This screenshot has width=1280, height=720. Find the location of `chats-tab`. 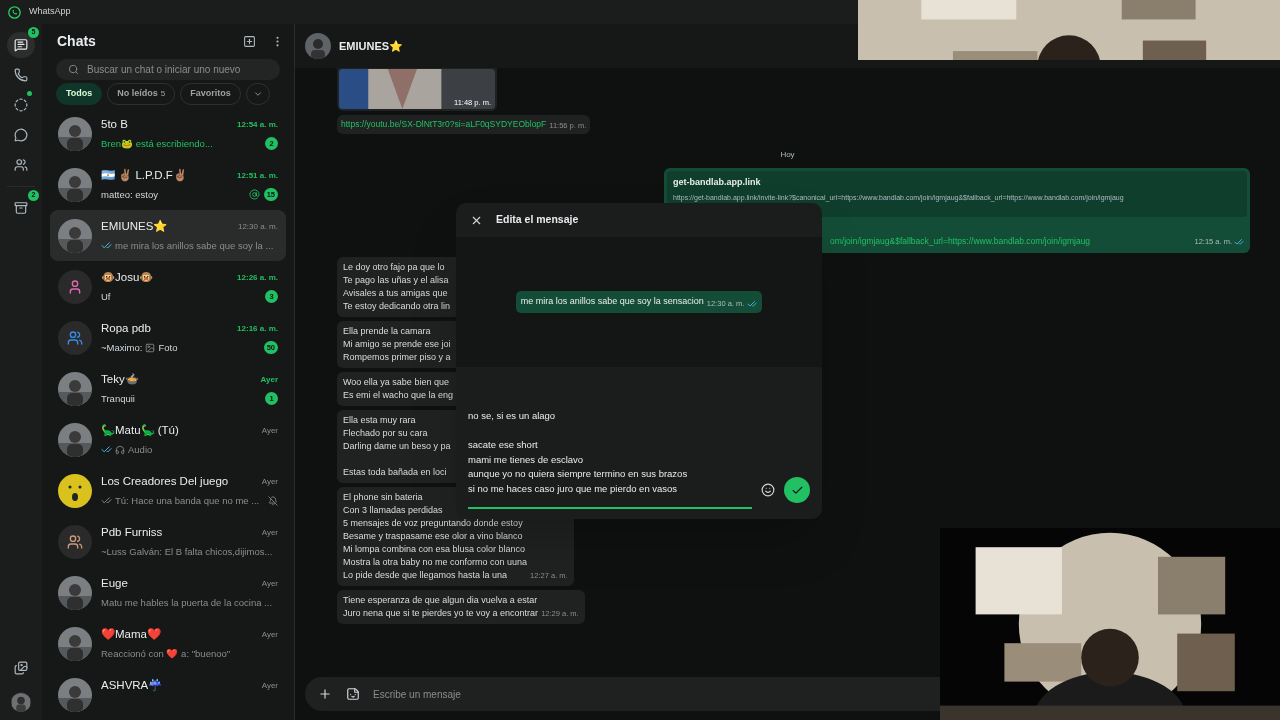

chats-tab is located at coordinates (21, 45).